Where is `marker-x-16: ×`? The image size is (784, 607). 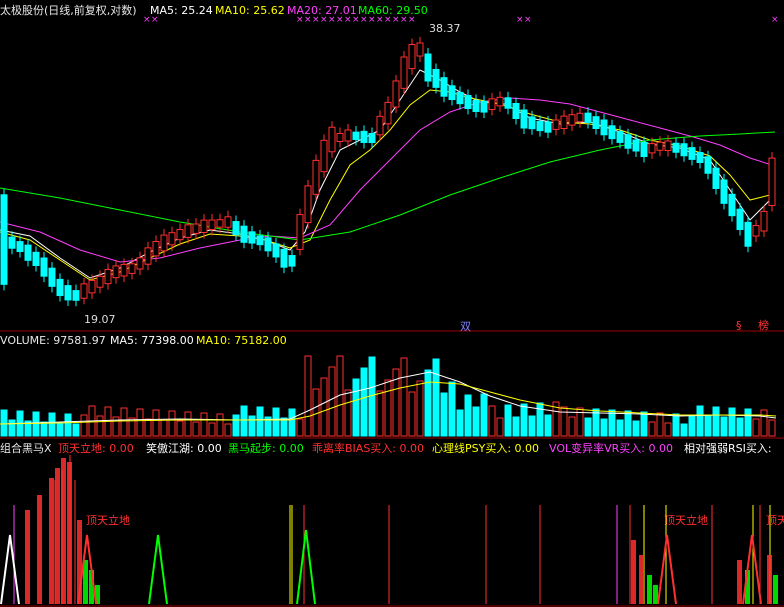
marker-x-16: × is located at coordinates (412, 20).